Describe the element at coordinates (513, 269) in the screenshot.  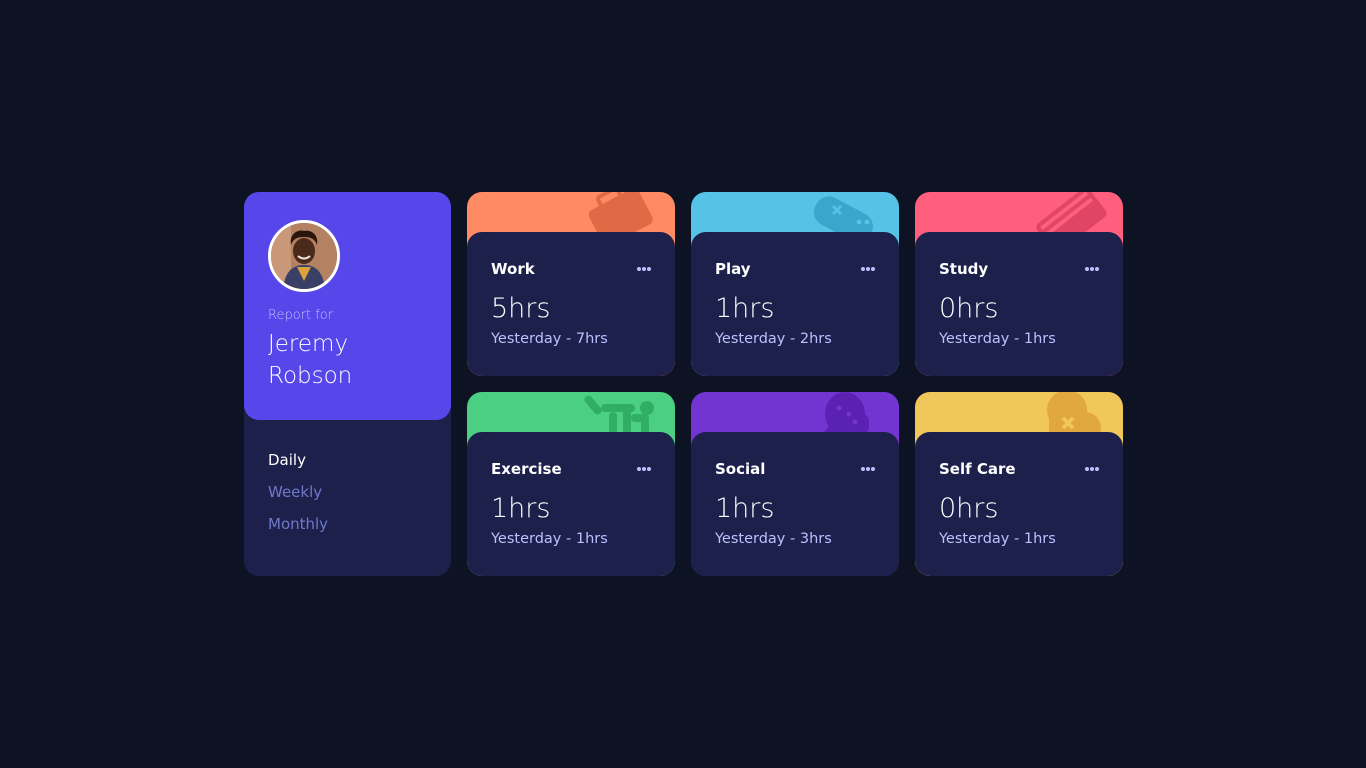
I see `card-title: Work` at that location.